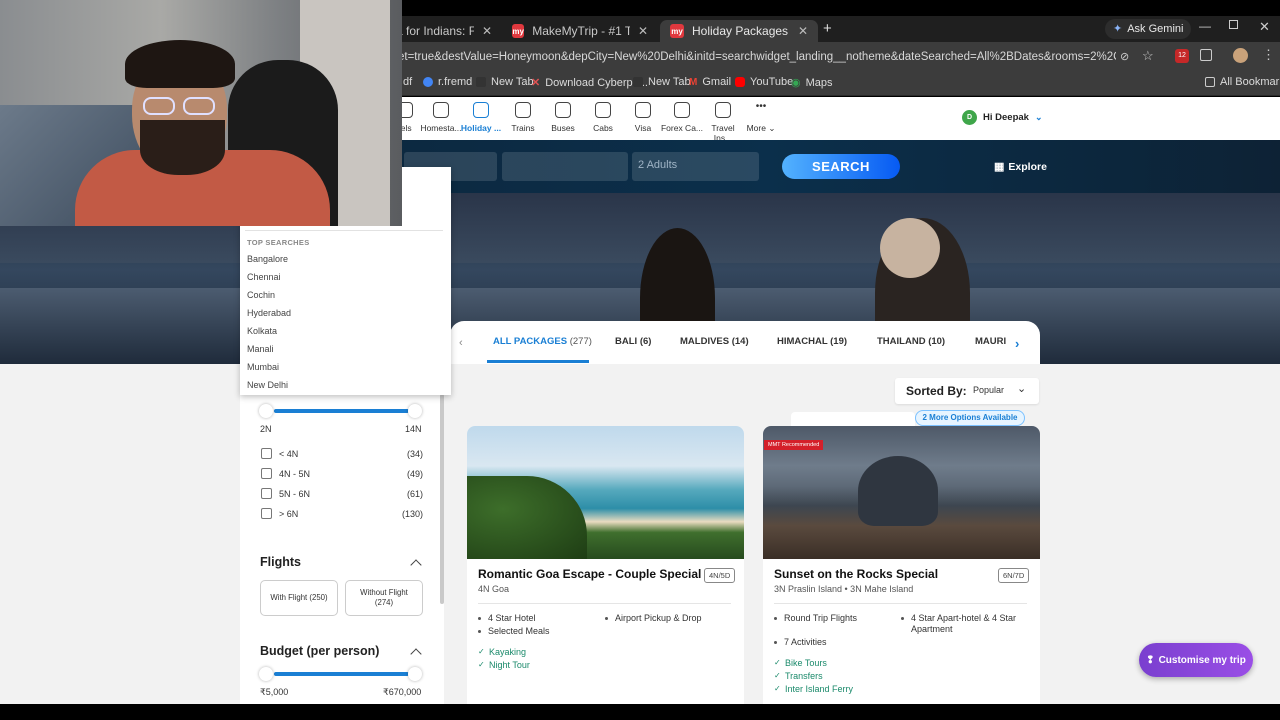 The image size is (1280, 720). Describe the element at coordinates (1264, 27) in the screenshot. I see `window-close-icon: ✕` at that location.